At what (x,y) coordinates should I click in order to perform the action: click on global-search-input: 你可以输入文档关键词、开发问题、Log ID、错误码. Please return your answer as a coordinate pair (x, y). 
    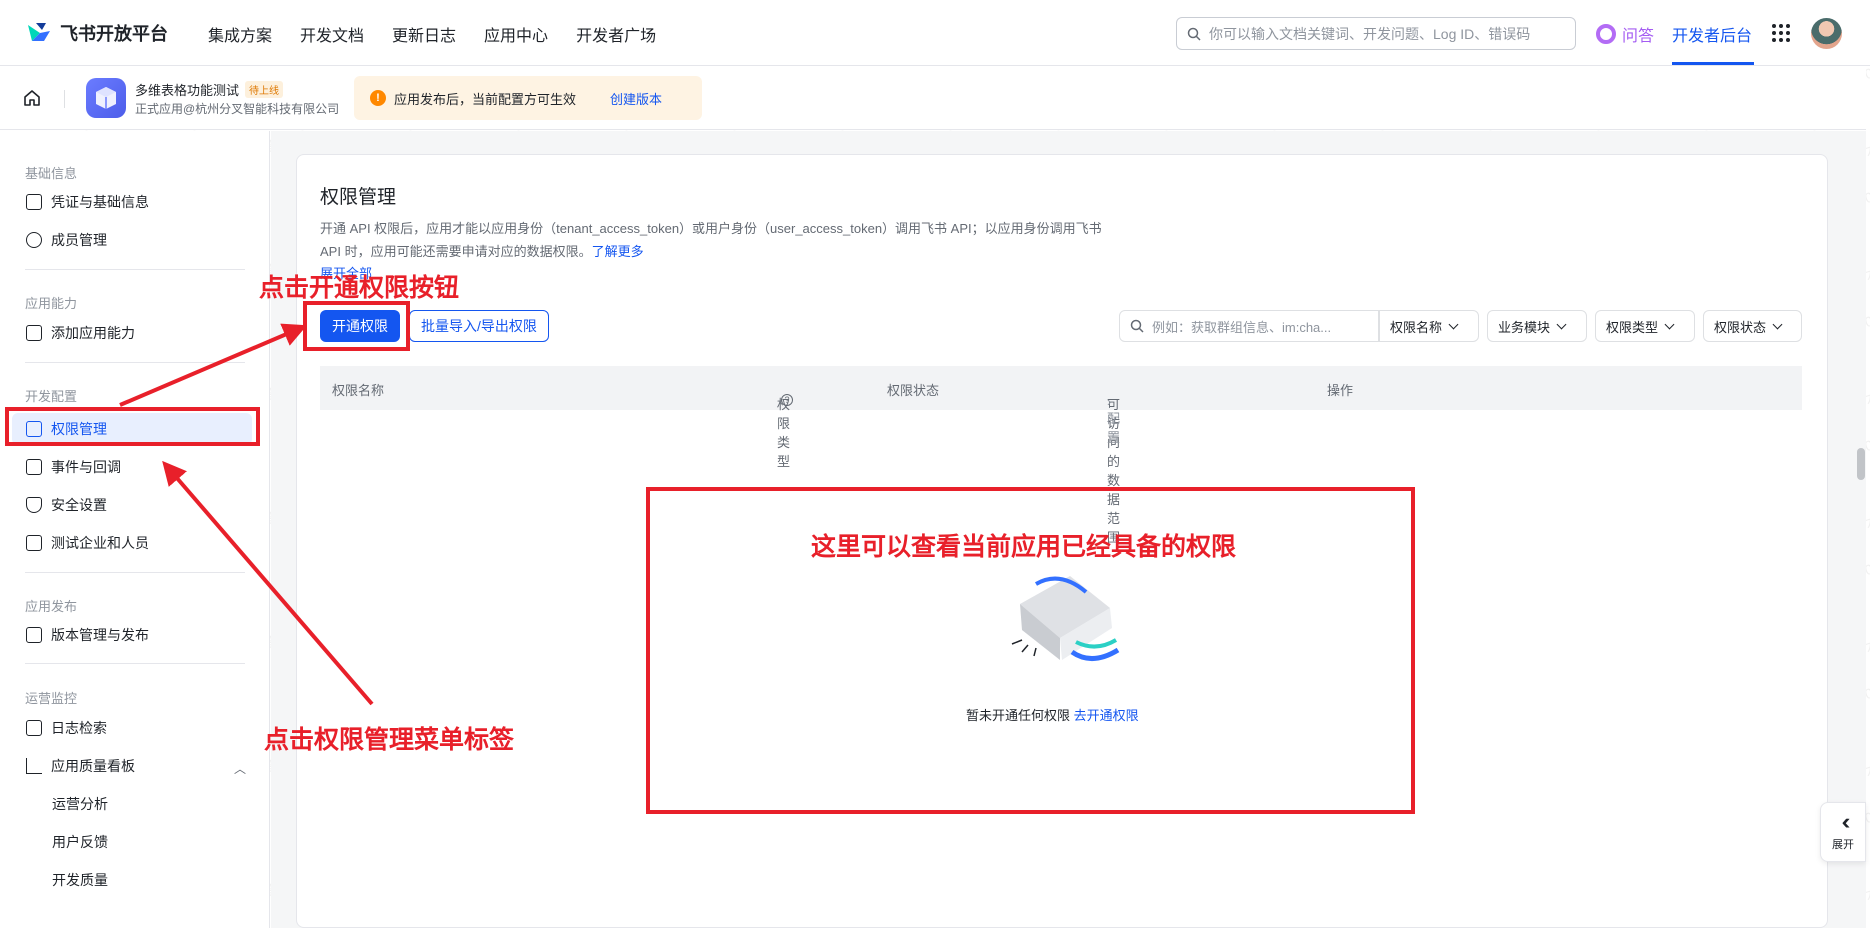
    Looking at the image, I should click on (1376, 33).